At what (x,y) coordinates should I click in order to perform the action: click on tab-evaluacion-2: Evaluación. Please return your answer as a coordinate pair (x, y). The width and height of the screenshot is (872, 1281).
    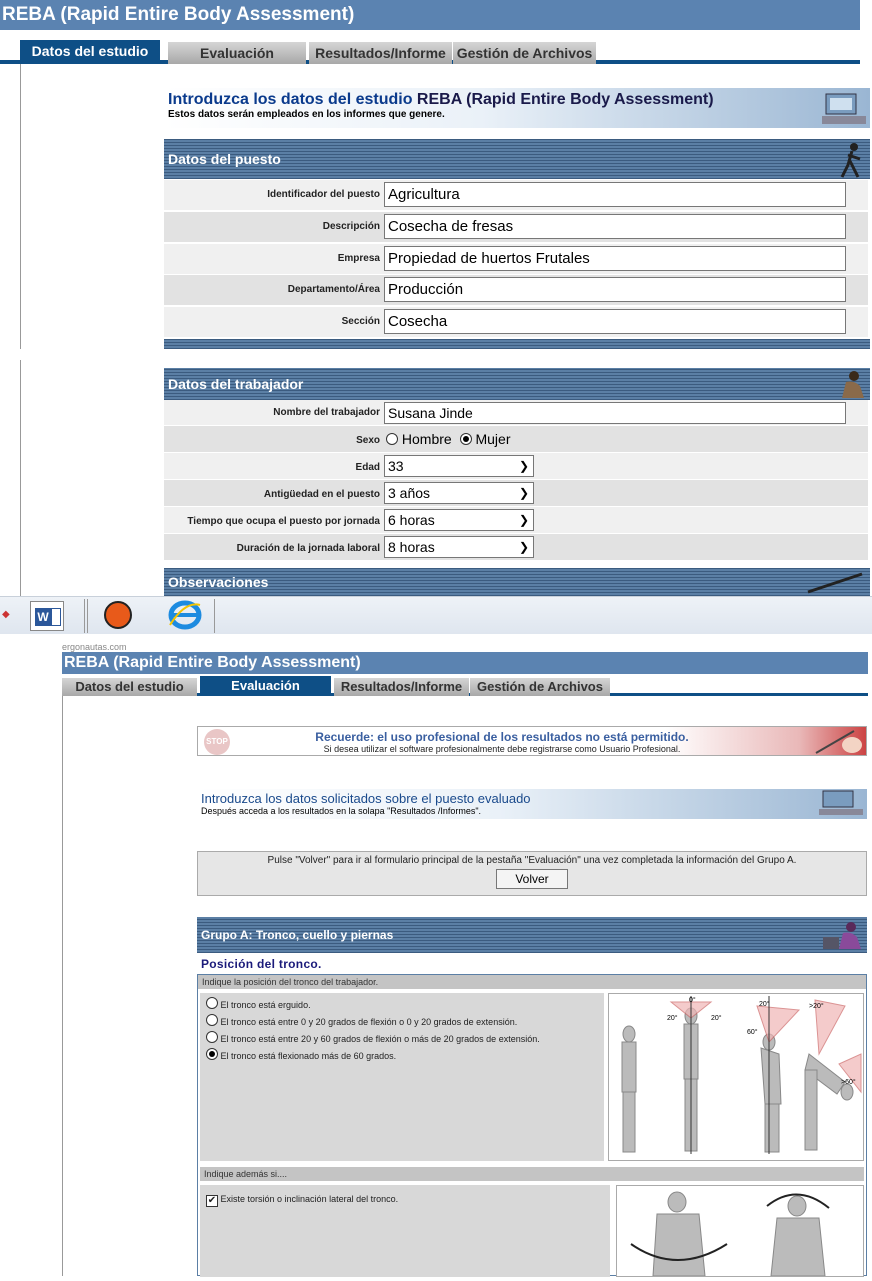
    Looking at the image, I should click on (265, 686).